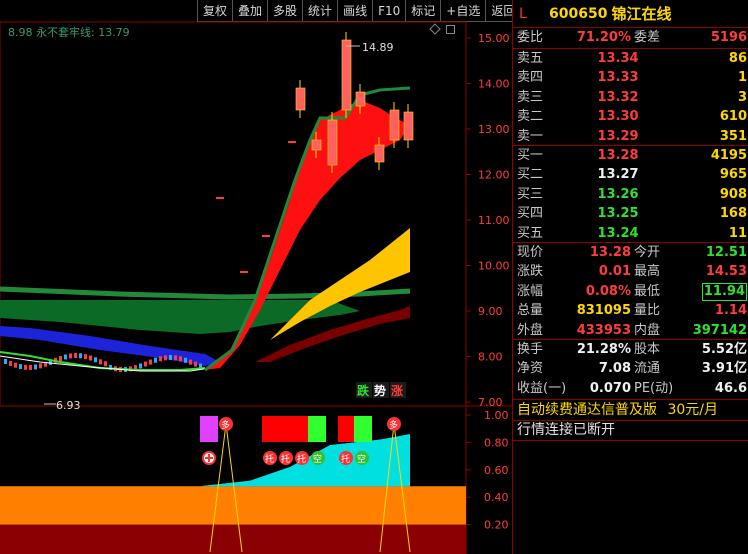 Image resolution: width=748 pixels, height=554 pixels. I want to click on field-label: 涨幅, so click(530, 291).